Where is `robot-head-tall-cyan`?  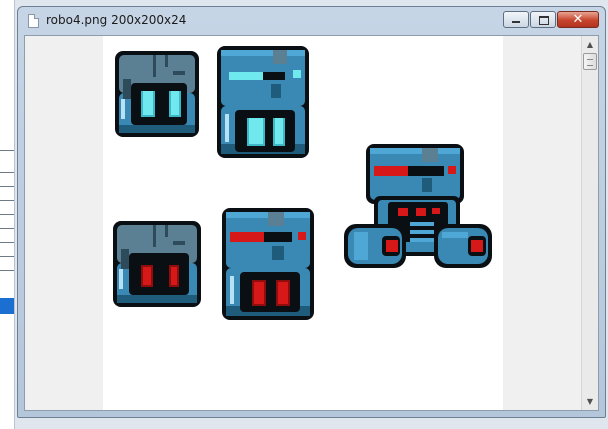
robot-head-tall-cyan is located at coordinates (263, 102).